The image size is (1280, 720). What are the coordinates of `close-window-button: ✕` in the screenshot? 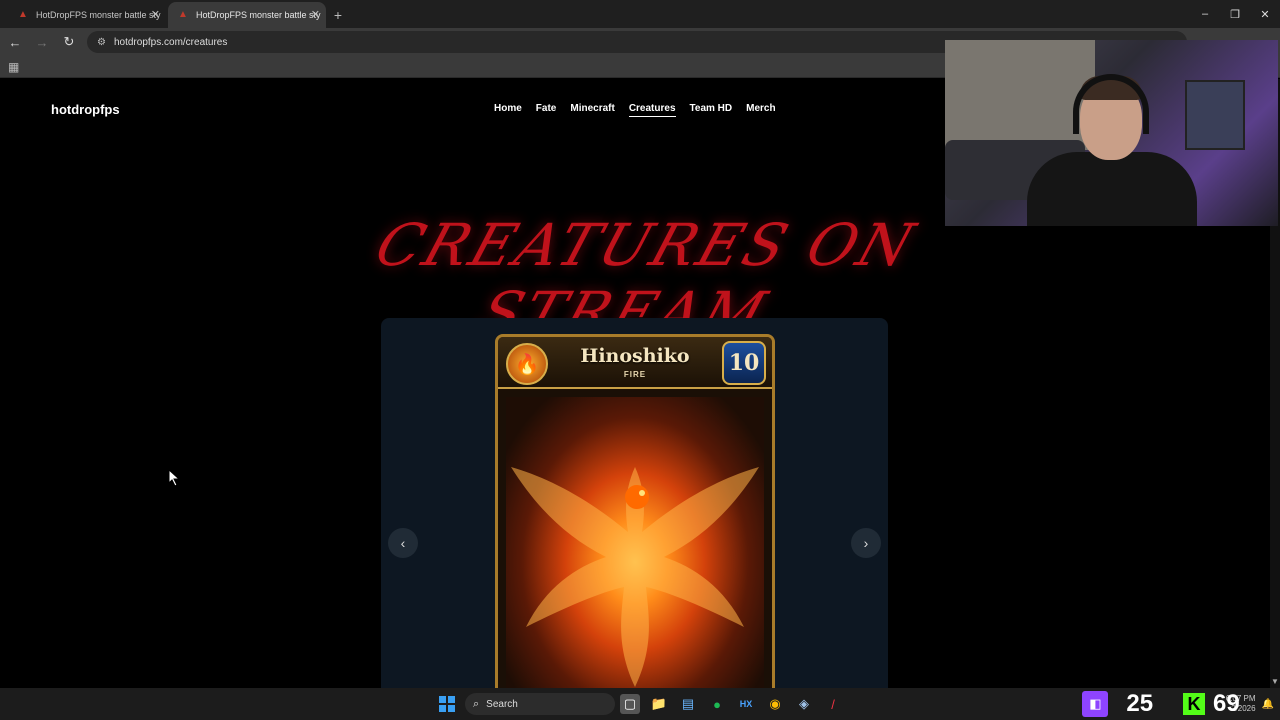 It's located at (1265, 14).